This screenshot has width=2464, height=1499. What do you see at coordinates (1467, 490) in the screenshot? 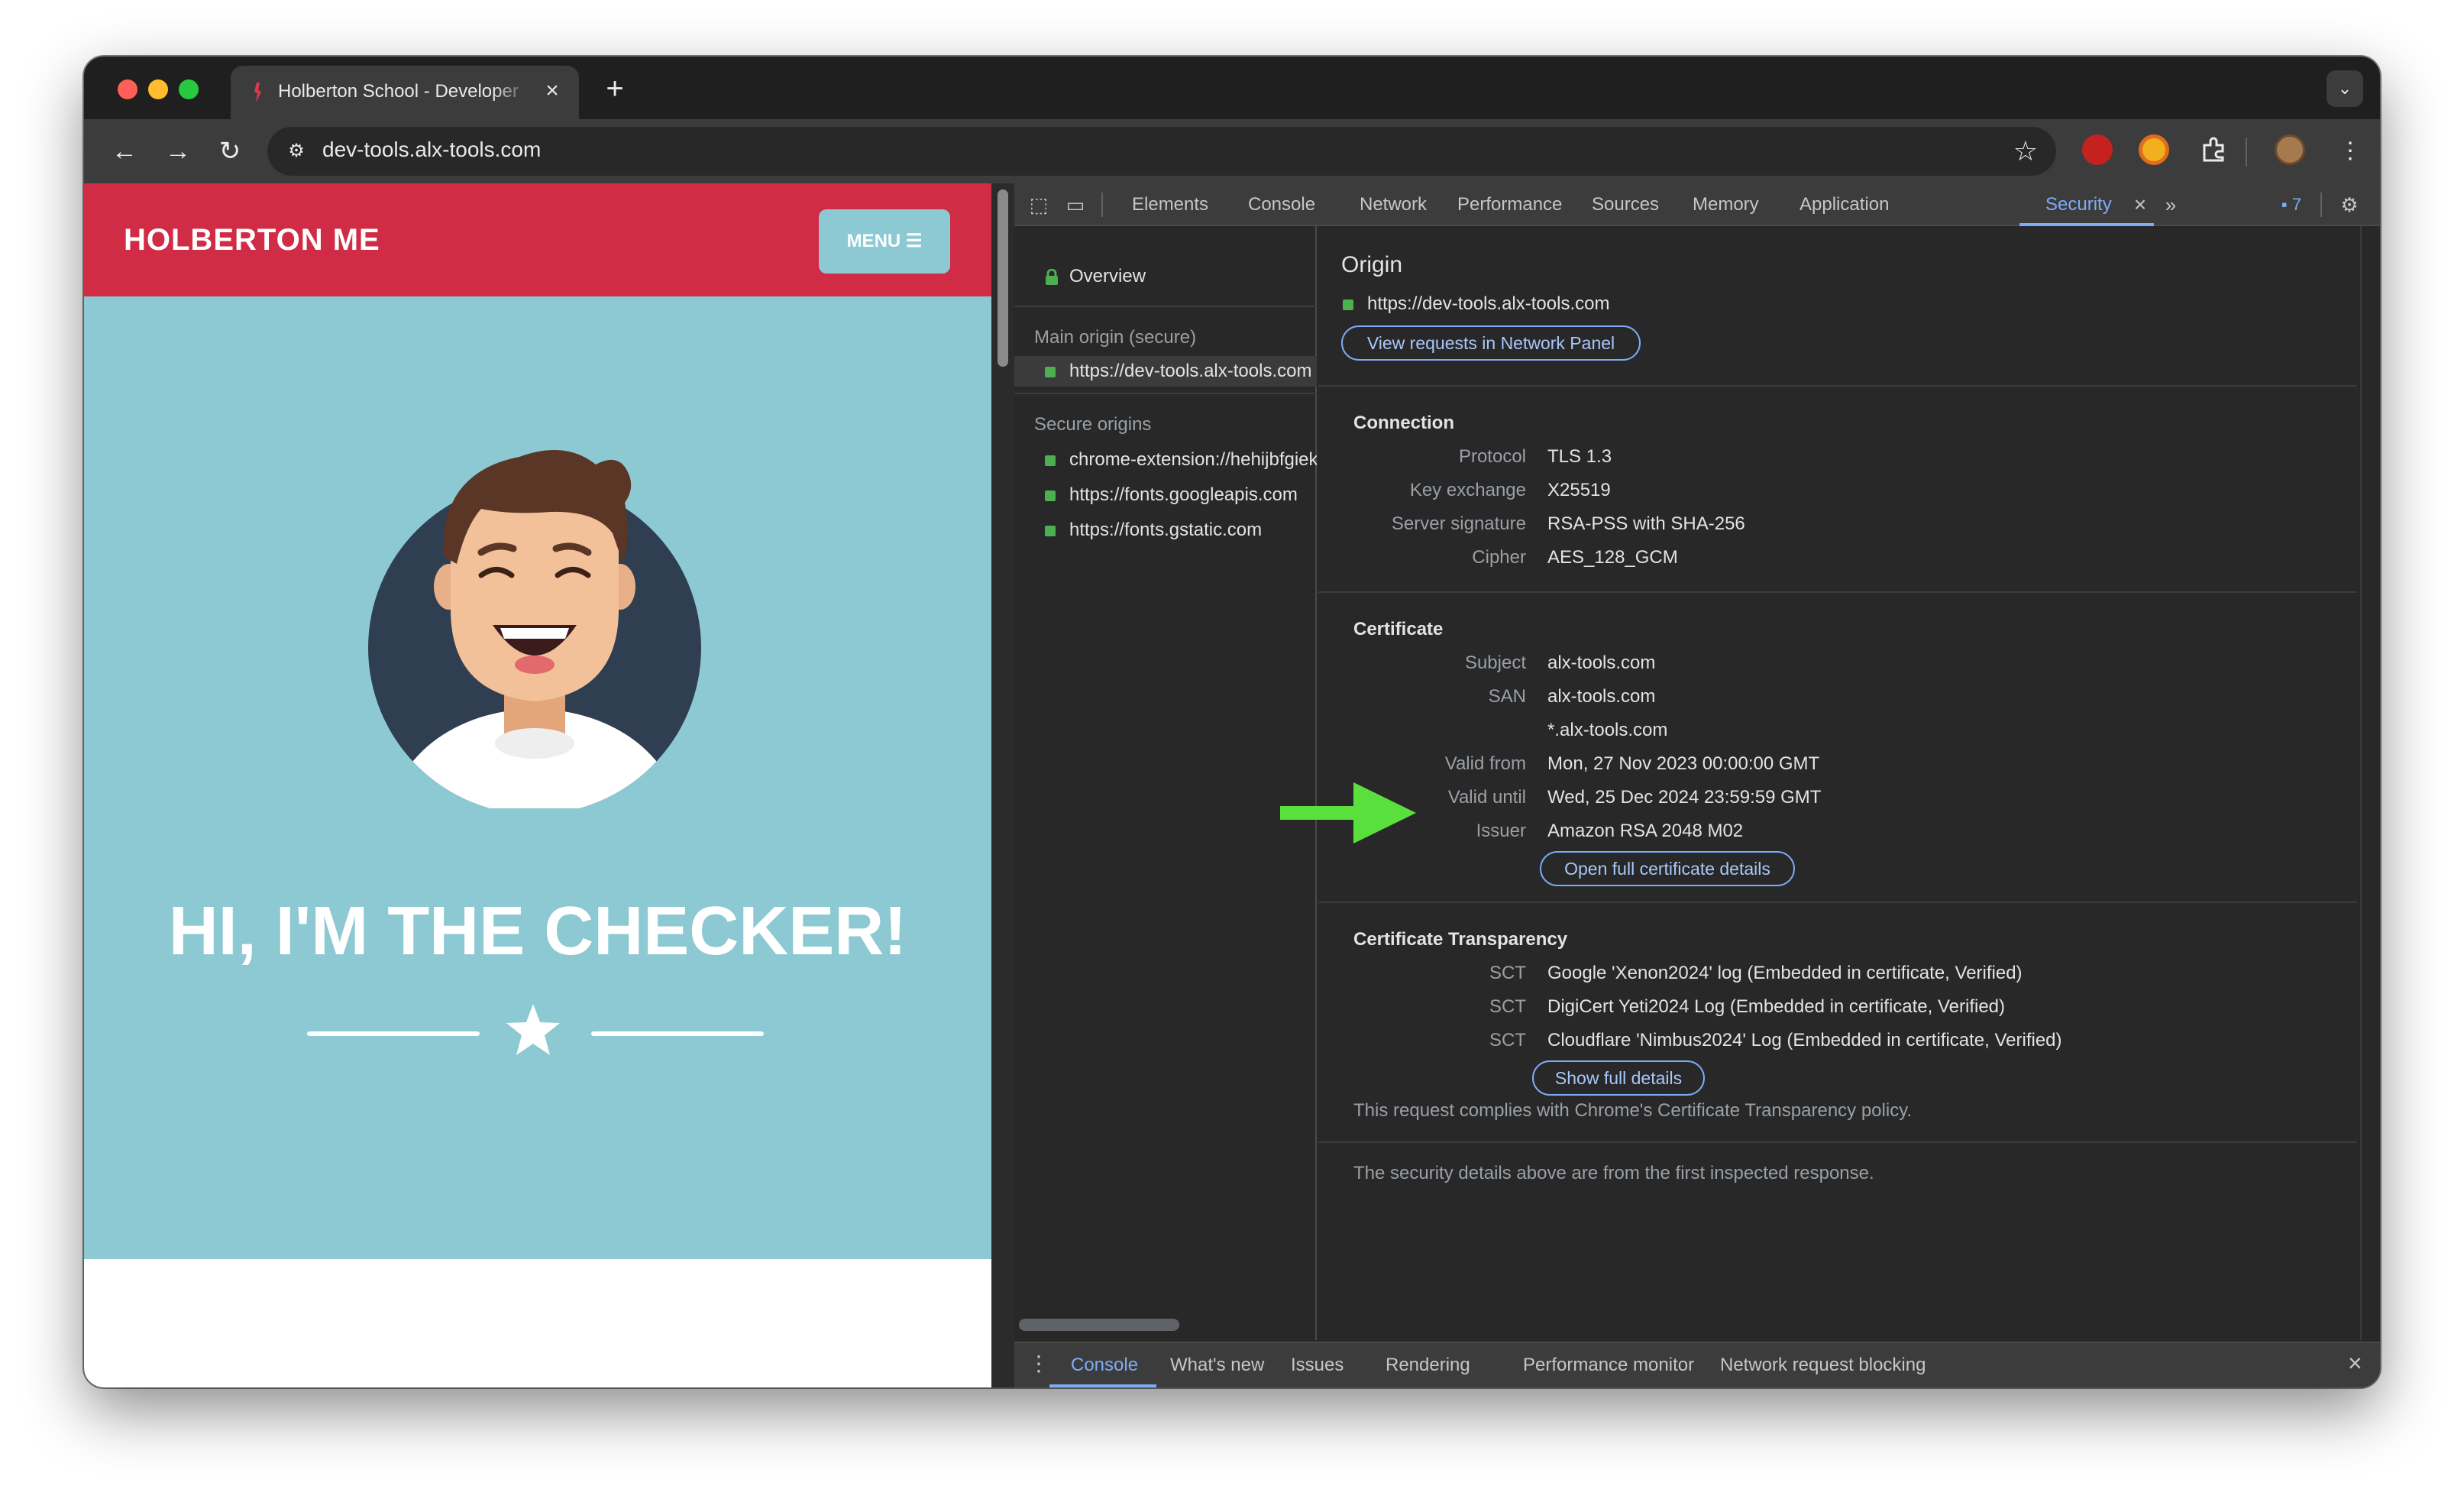
I see `key-exchange-label: Key exchange` at bounding box center [1467, 490].